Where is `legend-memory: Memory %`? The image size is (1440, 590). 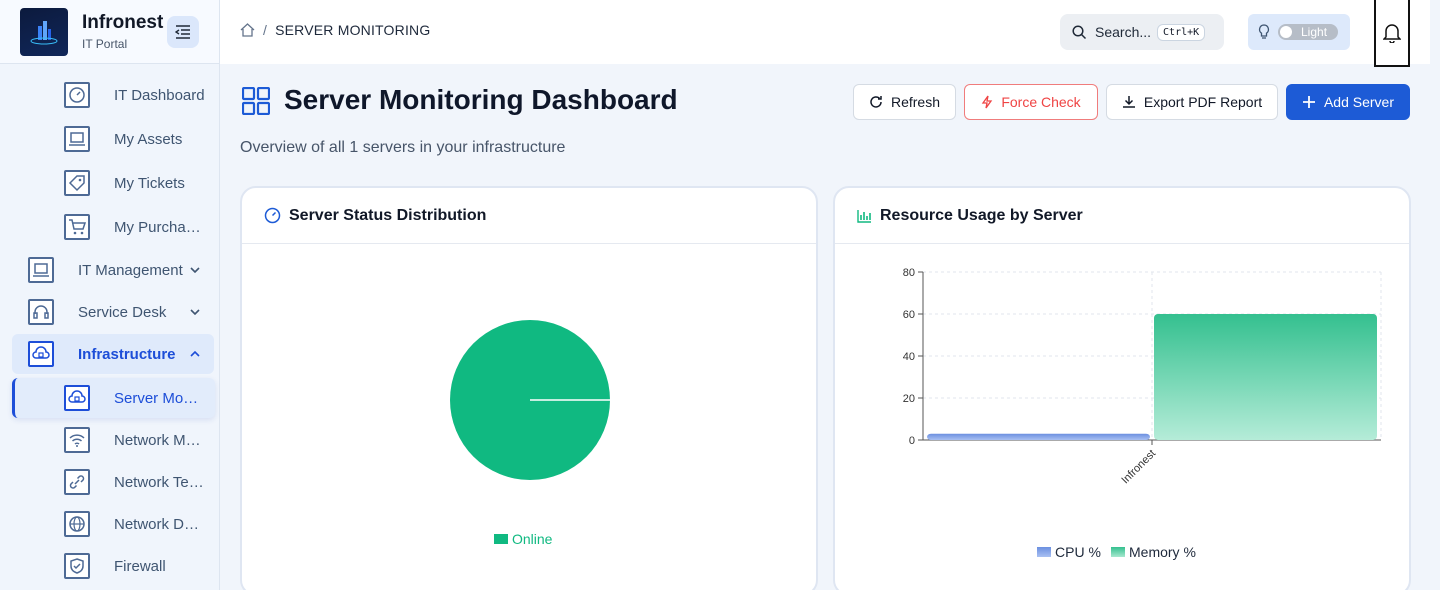
legend-memory: Memory % is located at coordinates (1153, 552).